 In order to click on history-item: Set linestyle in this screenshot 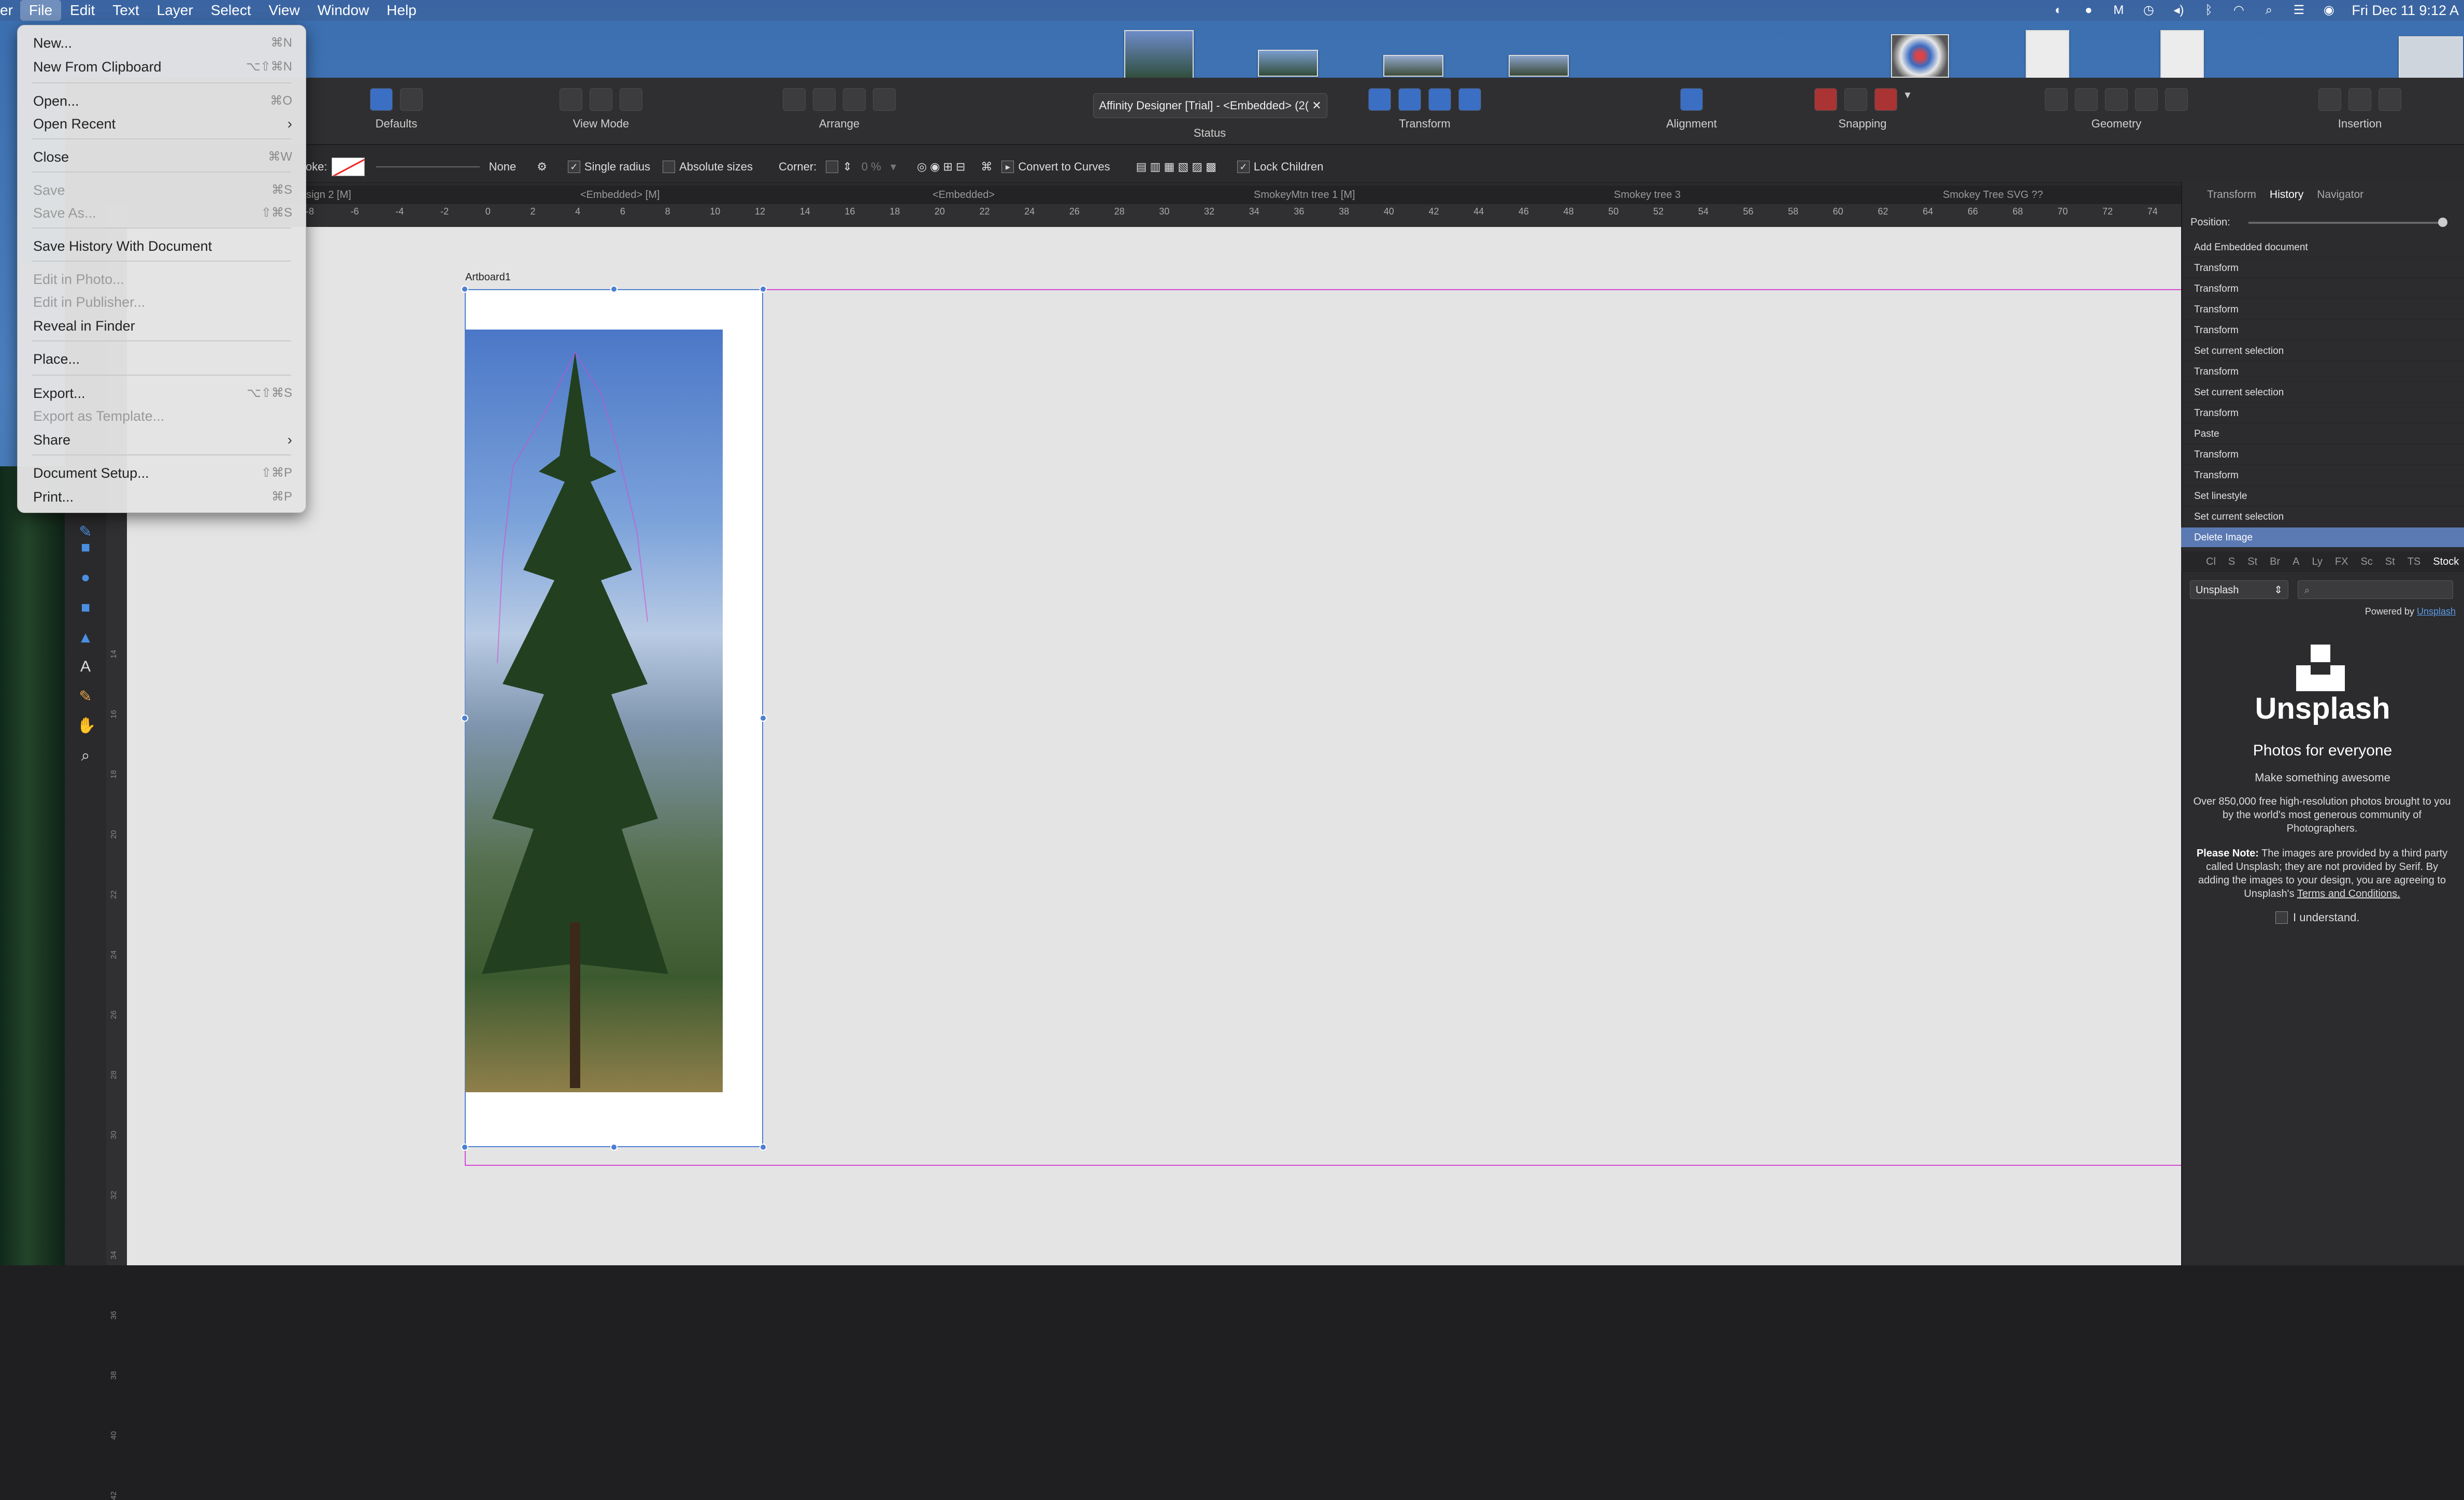, I will do `click(2323, 496)`.